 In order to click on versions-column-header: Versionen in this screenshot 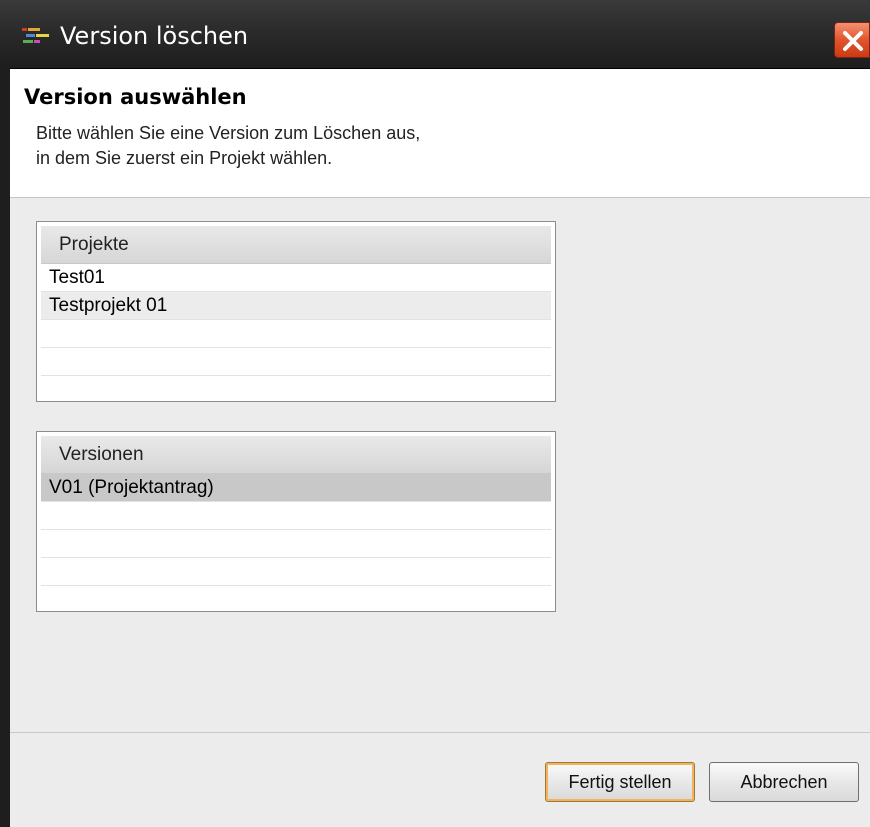, I will do `click(296, 455)`.